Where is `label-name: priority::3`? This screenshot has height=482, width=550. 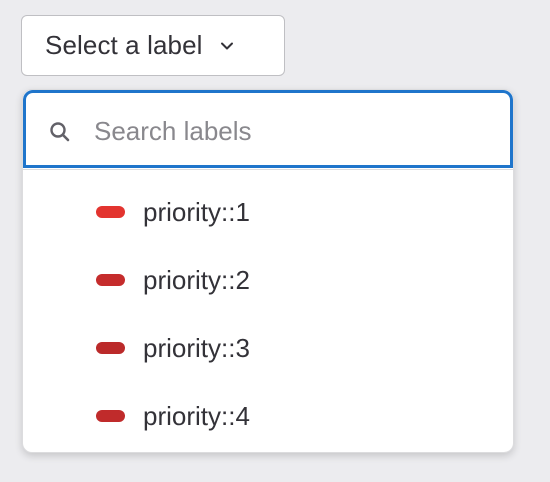
label-name: priority::3 is located at coordinates (196, 347).